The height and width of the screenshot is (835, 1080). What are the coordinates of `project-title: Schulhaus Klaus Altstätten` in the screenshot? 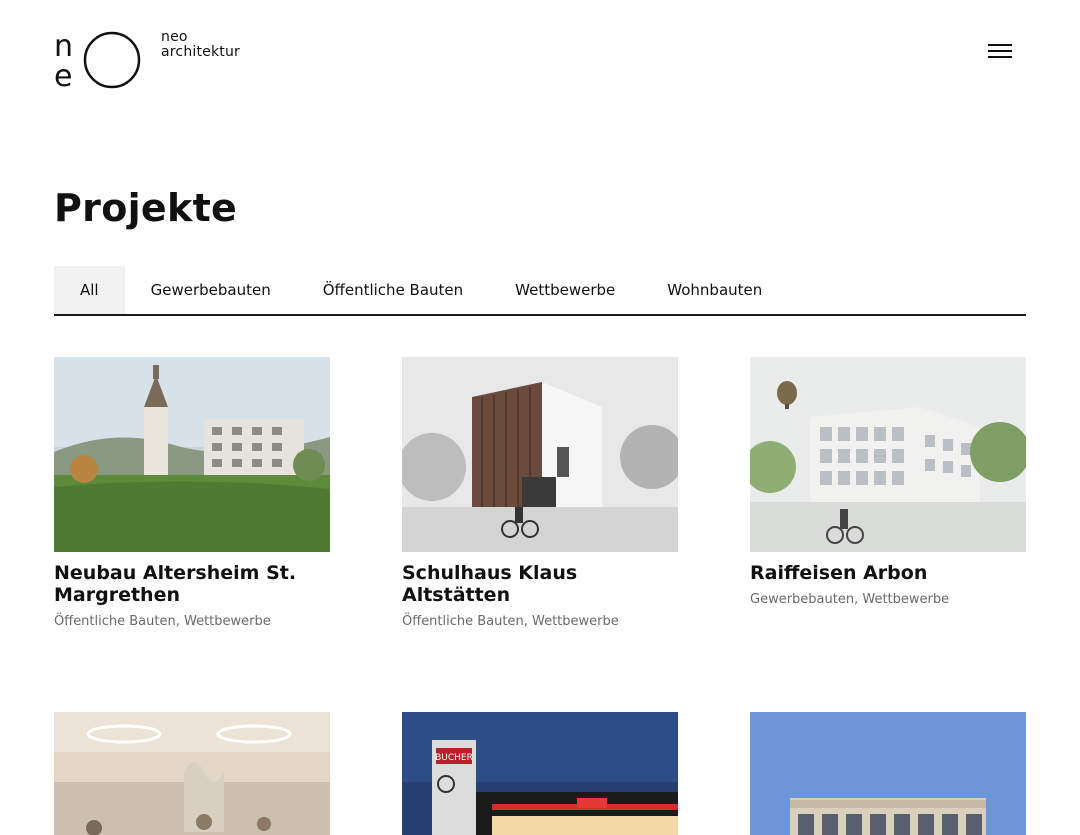 It's located at (540, 584).